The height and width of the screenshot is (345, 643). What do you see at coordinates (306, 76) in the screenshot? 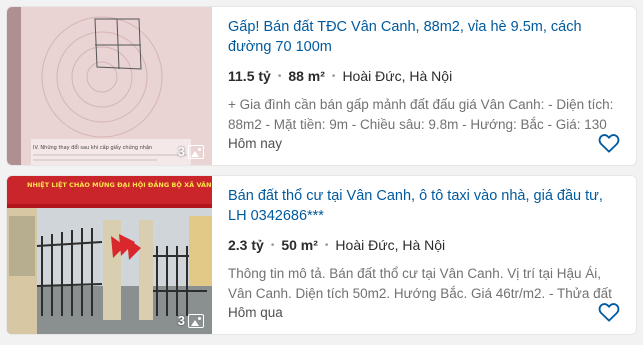
I see `listing-area: 88 m²` at bounding box center [306, 76].